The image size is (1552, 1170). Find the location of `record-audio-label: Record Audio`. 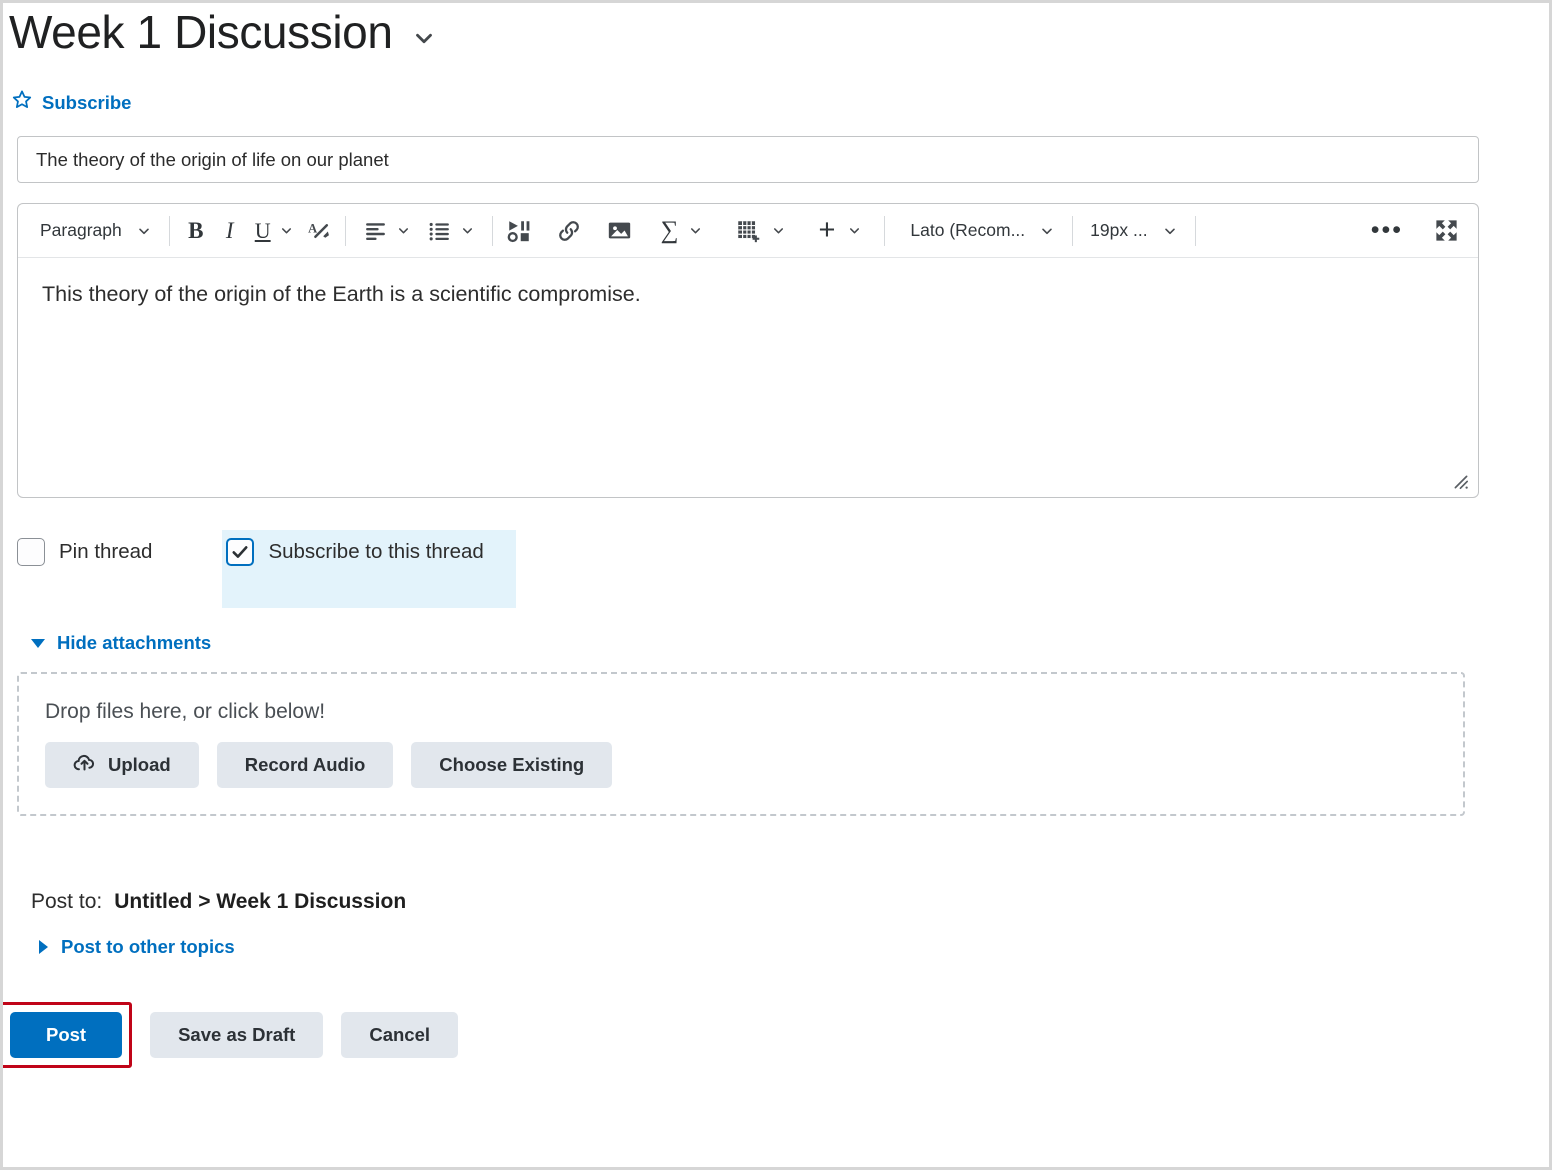

record-audio-label: Record Audio is located at coordinates (305, 764).